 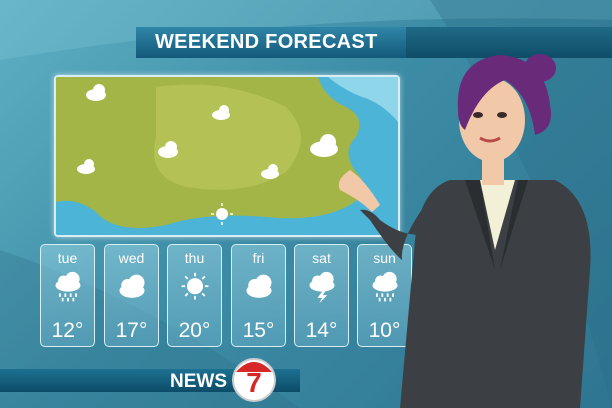 I want to click on news-label: NEWS, so click(x=198, y=381).